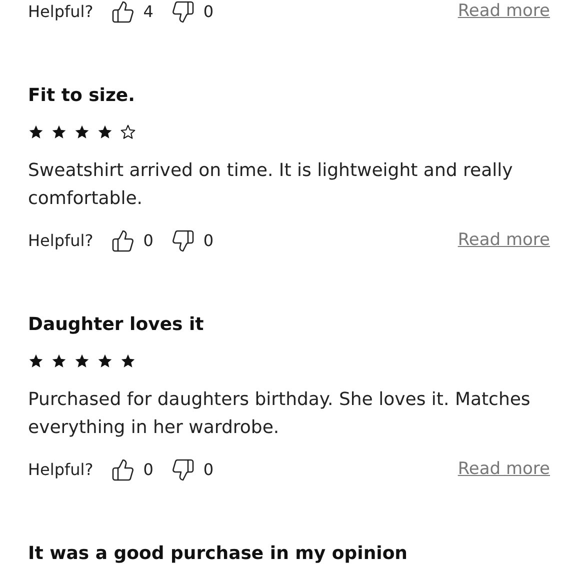  What do you see at coordinates (271, 185) in the screenshot?
I see `review-text: Sweatshirt arrived on time. It is lightweight and really comfortable.` at bounding box center [271, 185].